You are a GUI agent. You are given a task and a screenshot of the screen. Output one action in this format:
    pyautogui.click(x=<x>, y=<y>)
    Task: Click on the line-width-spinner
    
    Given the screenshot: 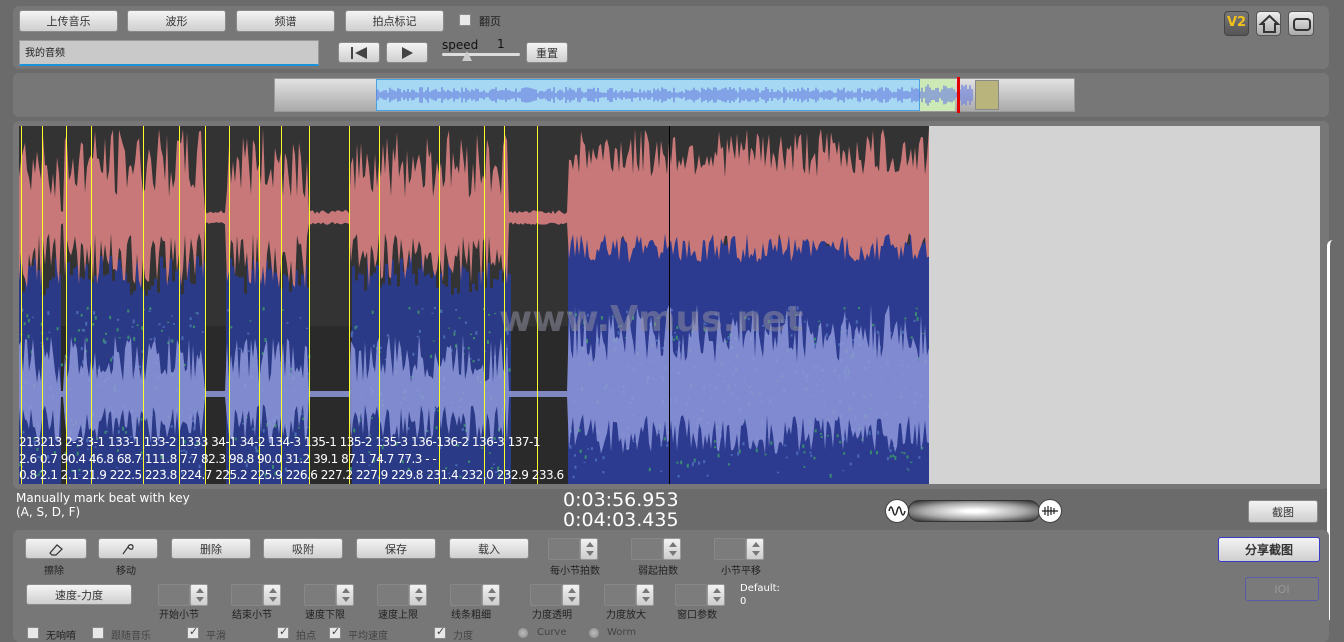 What is the action you would take?
    pyautogui.click(x=476, y=595)
    